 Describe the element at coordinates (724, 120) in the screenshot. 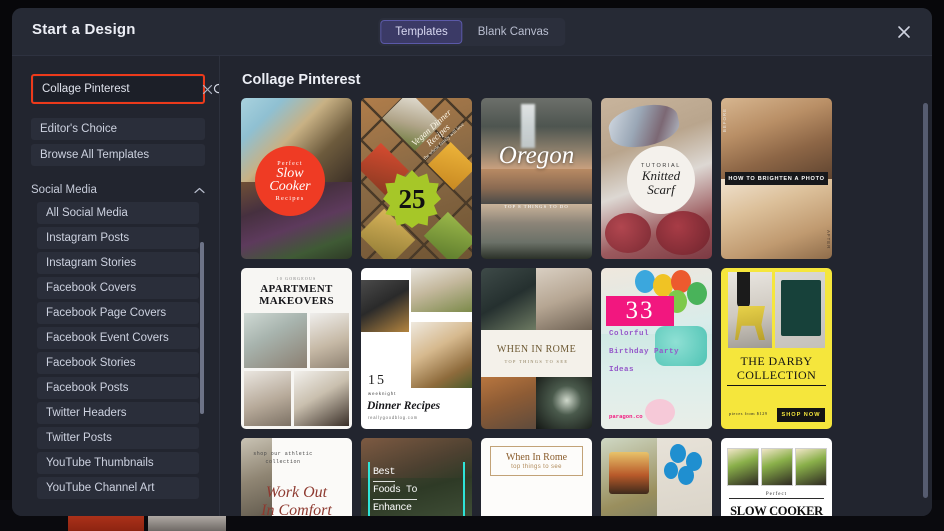

I see `card-text-before: BEFORE` at that location.